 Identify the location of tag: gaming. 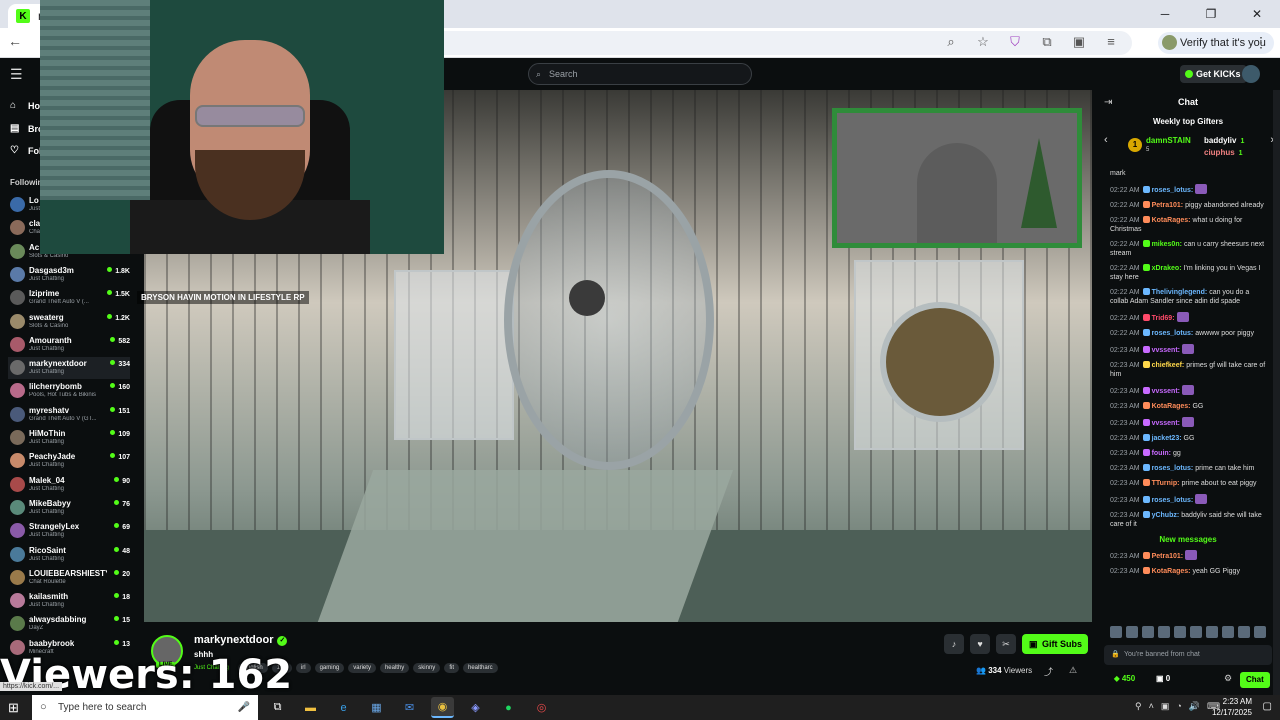
(329, 668).